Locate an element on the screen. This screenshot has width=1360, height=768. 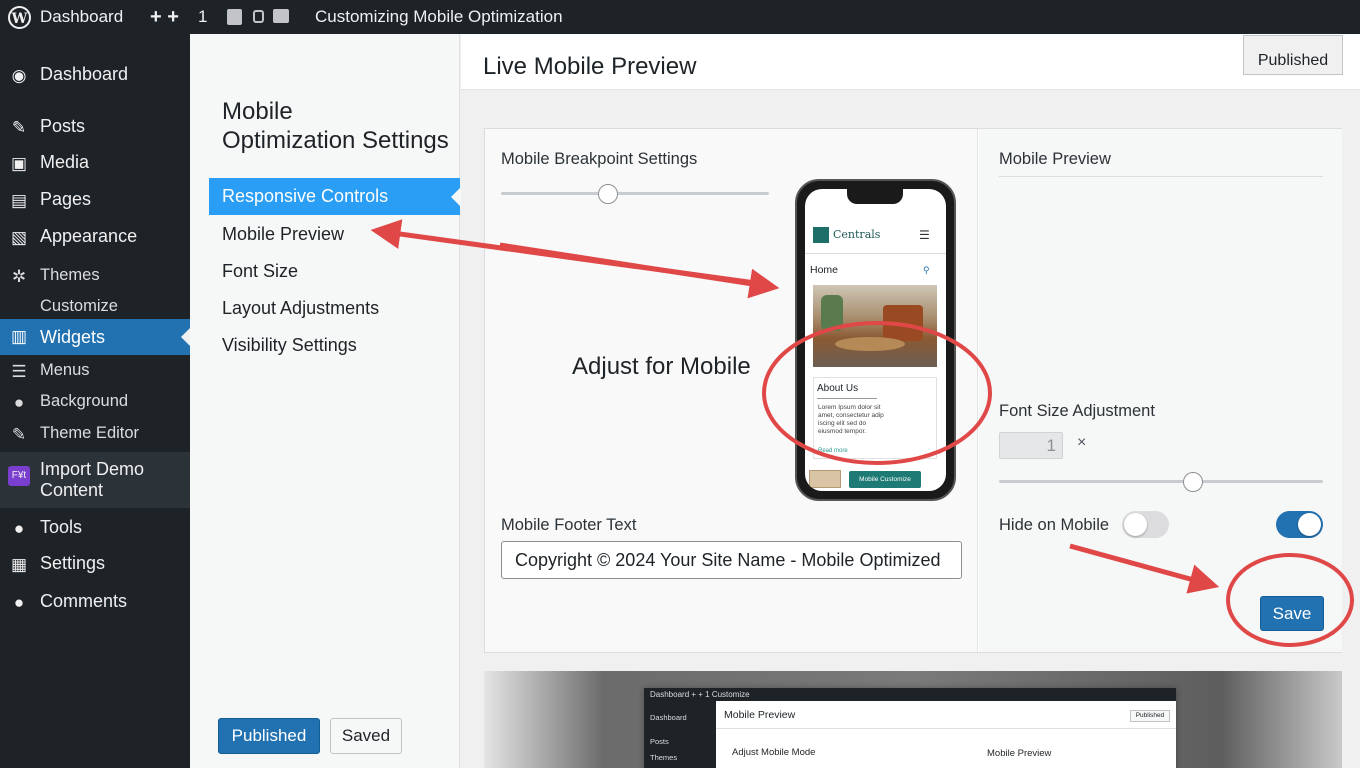
main-header: Live Mobile Preview Published is located at coordinates (910, 62).